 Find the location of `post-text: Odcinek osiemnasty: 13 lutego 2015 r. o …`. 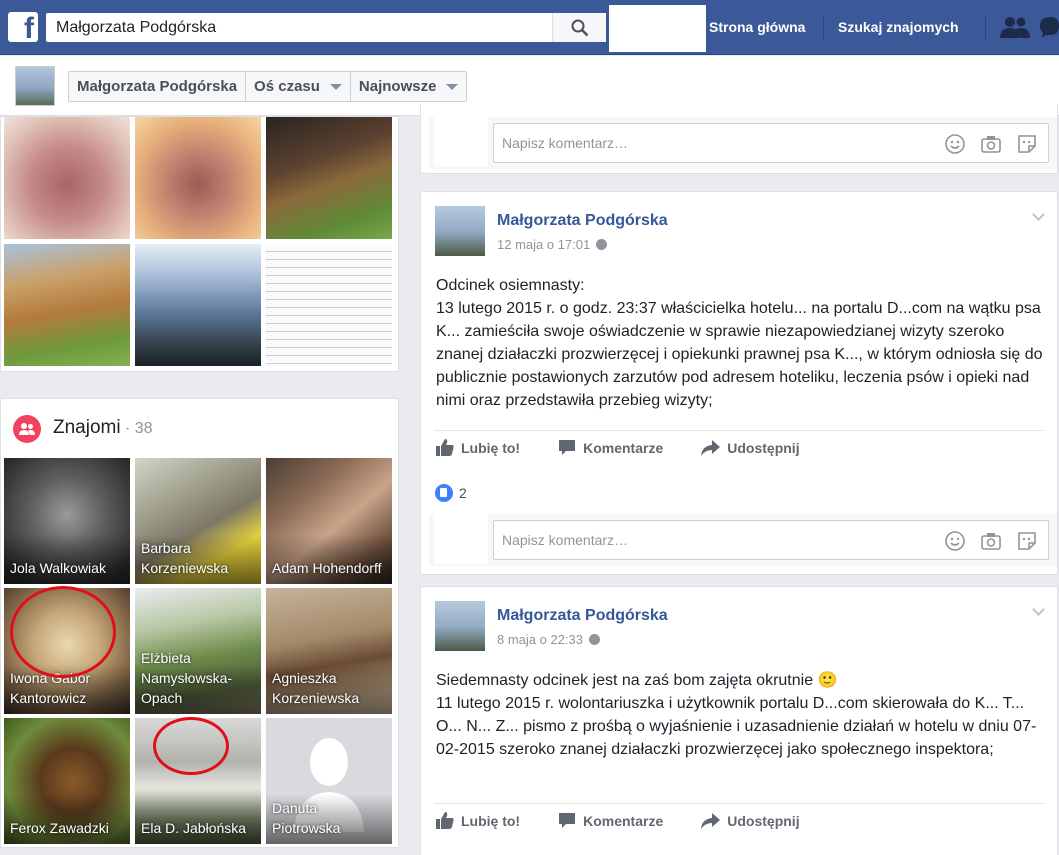

post-text: Odcinek osiemnasty: 13 lutego 2015 r. o … is located at coordinates (739, 343).